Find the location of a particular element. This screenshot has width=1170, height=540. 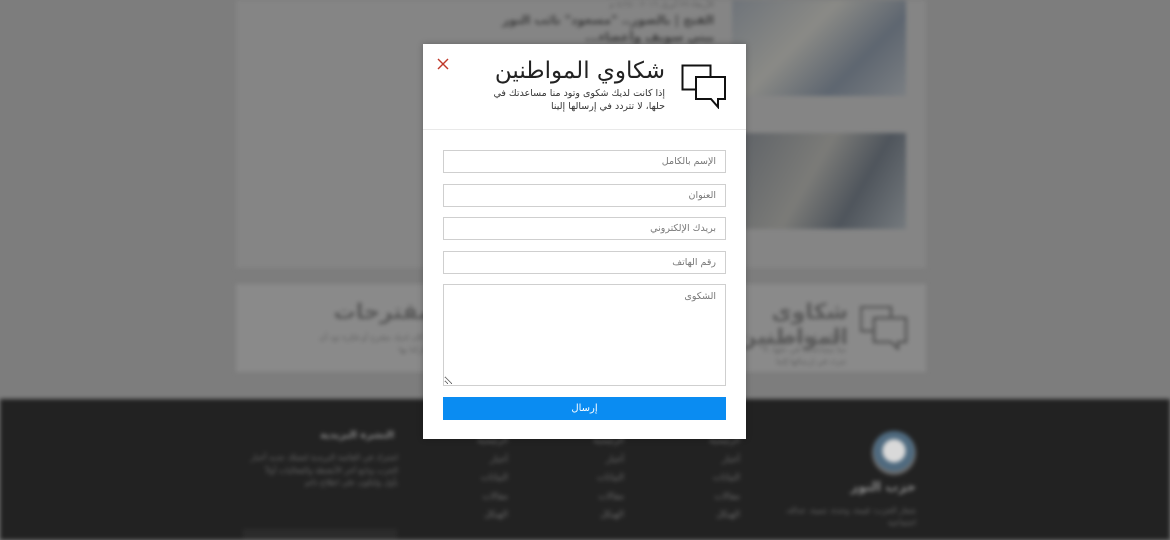

email-input is located at coordinates (584, 228).